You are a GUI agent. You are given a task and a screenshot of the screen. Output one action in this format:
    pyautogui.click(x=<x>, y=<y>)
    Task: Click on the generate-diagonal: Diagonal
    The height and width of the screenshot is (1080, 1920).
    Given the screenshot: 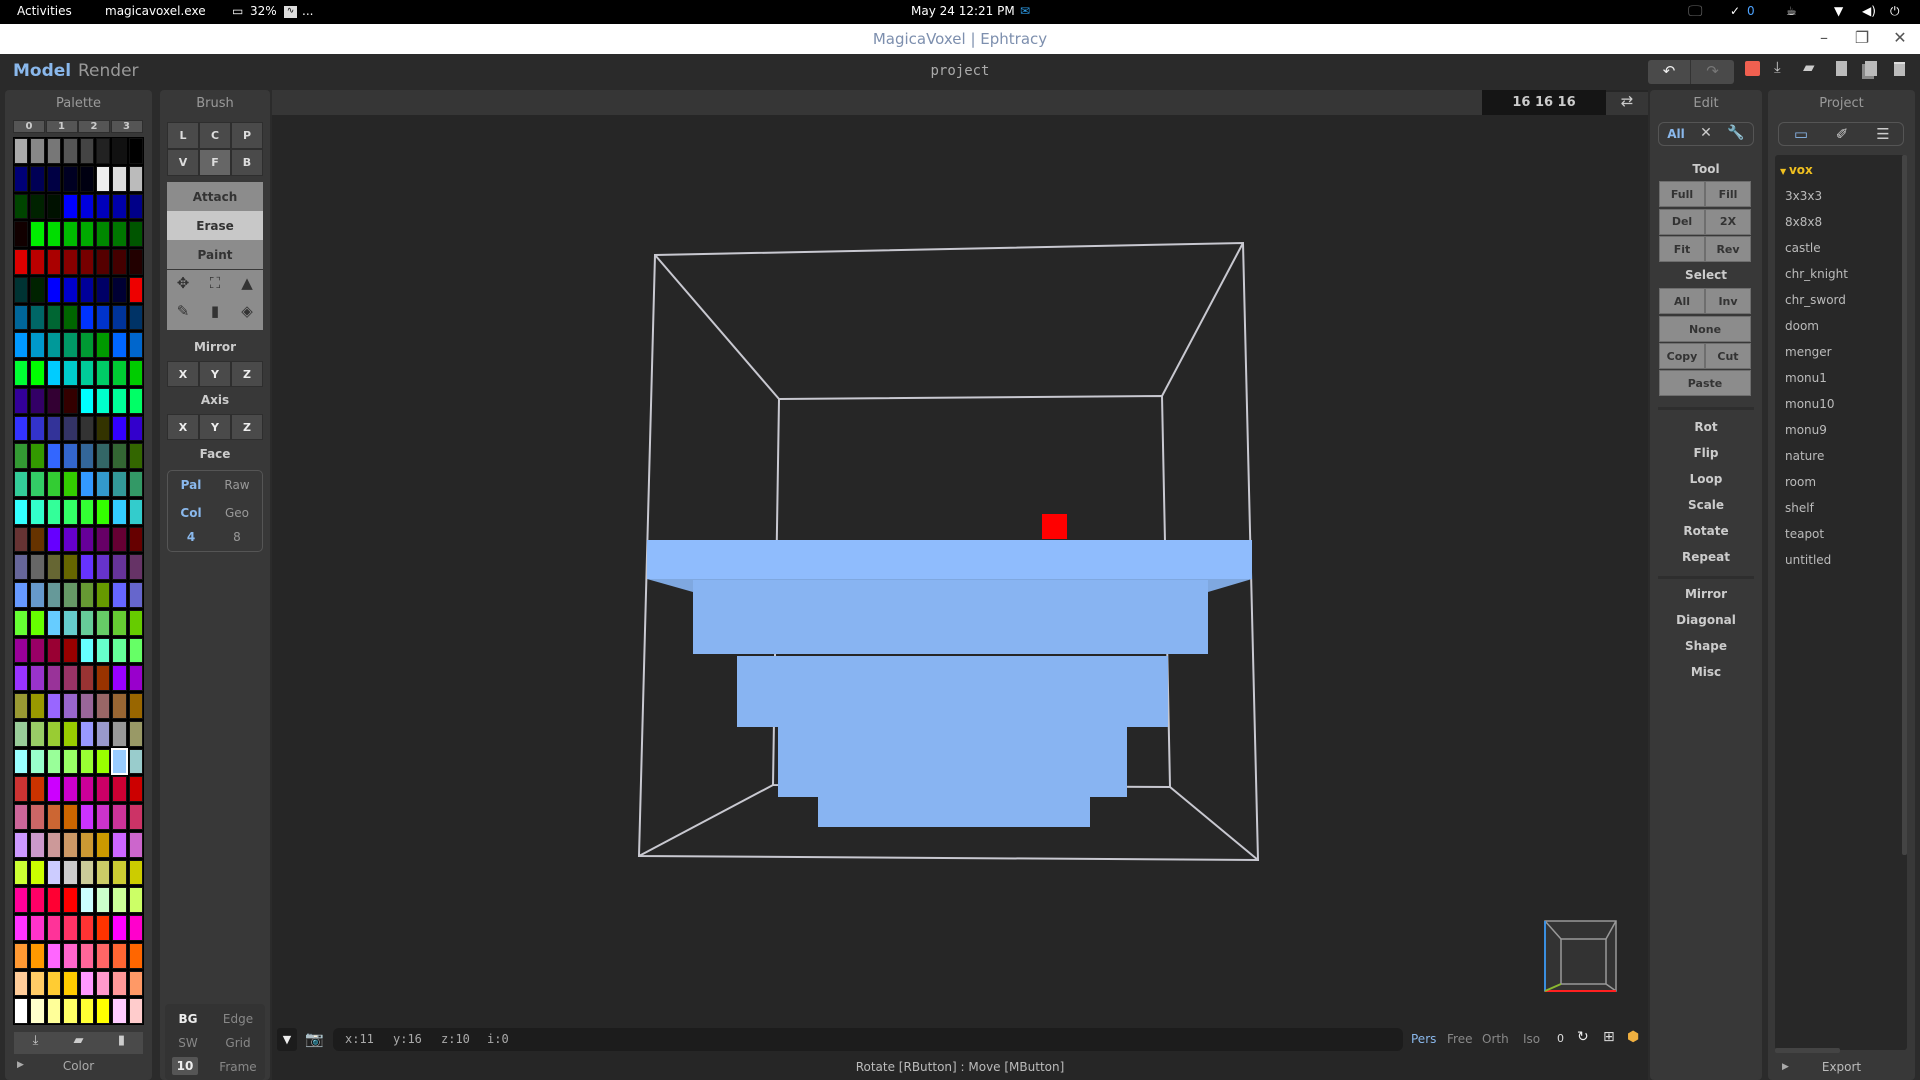 What is the action you would take?
    pyautogui.click(x=1706, y=620)
    